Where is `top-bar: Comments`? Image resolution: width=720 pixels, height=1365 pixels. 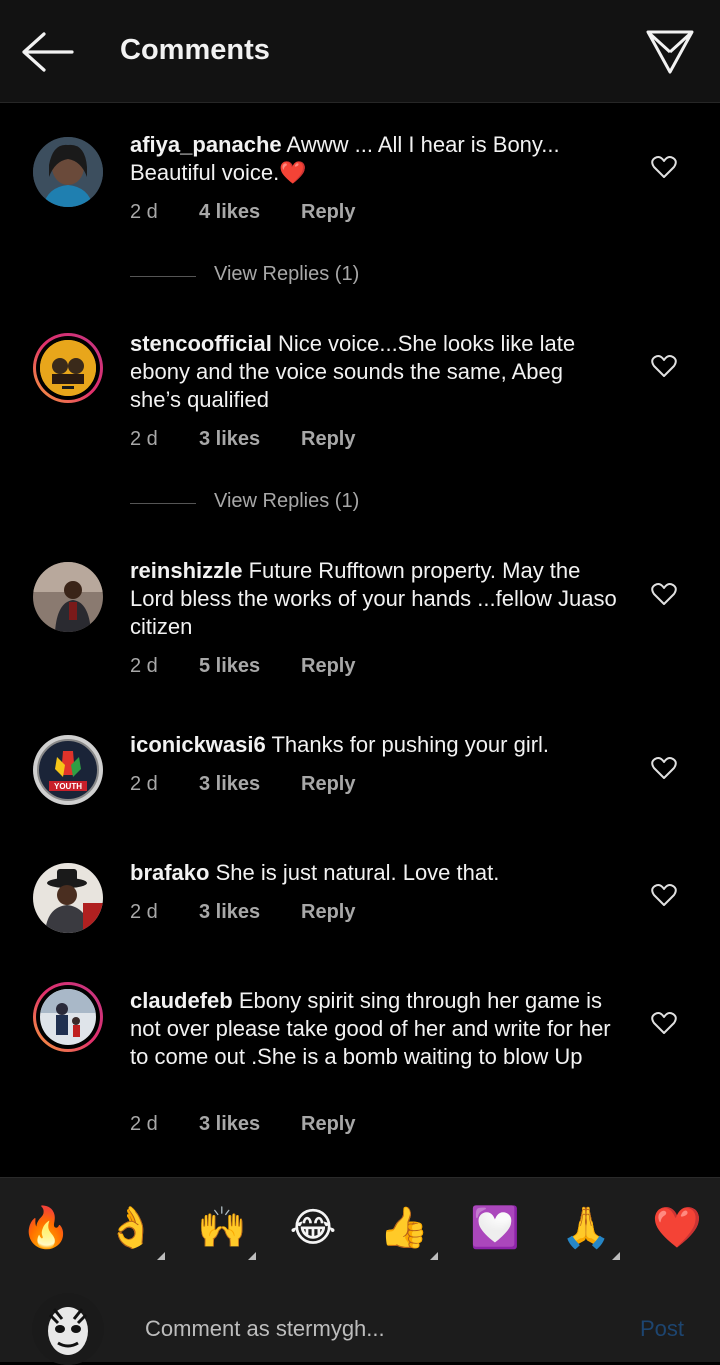 top-bar: Comments is located at coordinates (360, 51).